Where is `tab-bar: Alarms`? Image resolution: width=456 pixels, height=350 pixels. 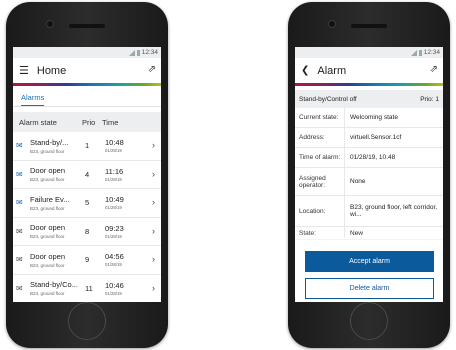 tab-bar: Alarms is located at coordinates (87, 96).